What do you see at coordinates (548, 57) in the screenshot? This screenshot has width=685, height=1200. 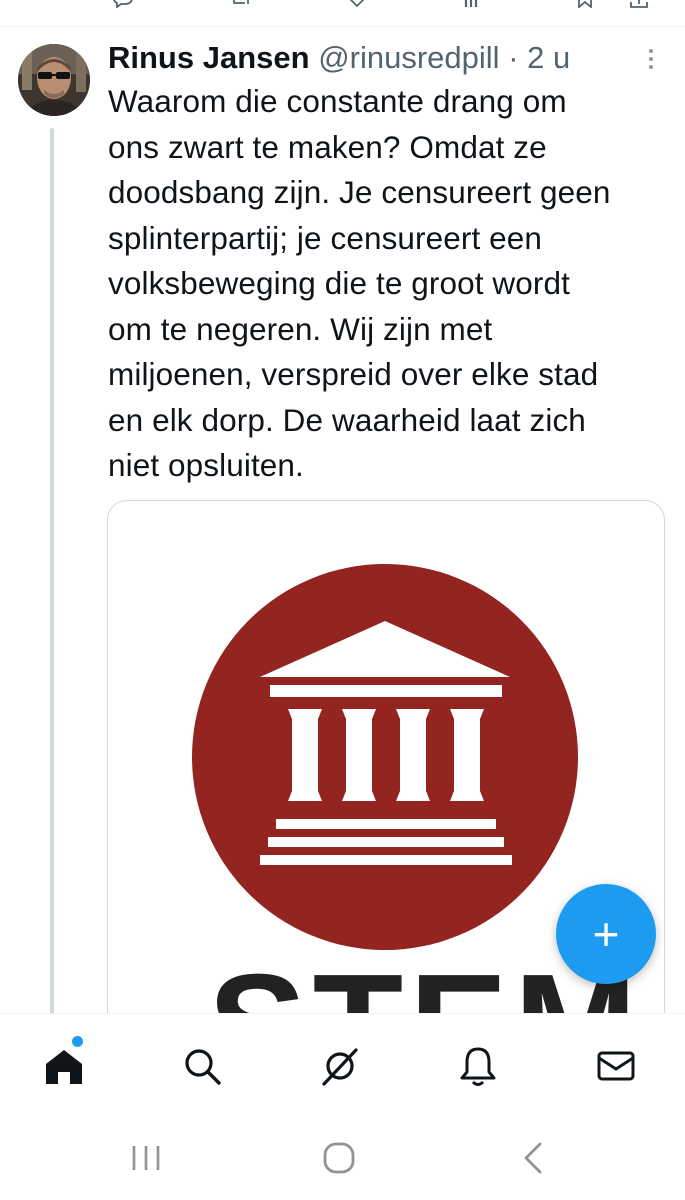 I see `timestamp: 2 u` at bounding box center [548, 57].